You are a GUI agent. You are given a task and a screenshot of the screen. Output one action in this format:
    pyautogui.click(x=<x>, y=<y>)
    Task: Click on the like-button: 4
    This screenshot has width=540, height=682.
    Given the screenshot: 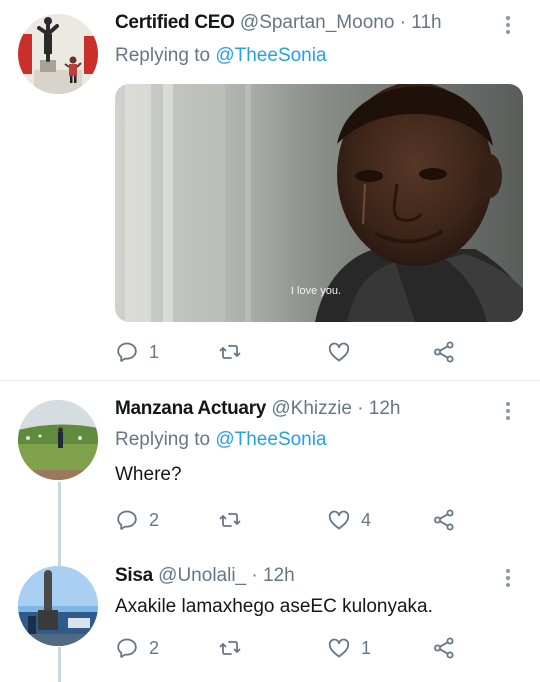 What is the action you would take?
    pyautogui.click(x=349, y=520)
    